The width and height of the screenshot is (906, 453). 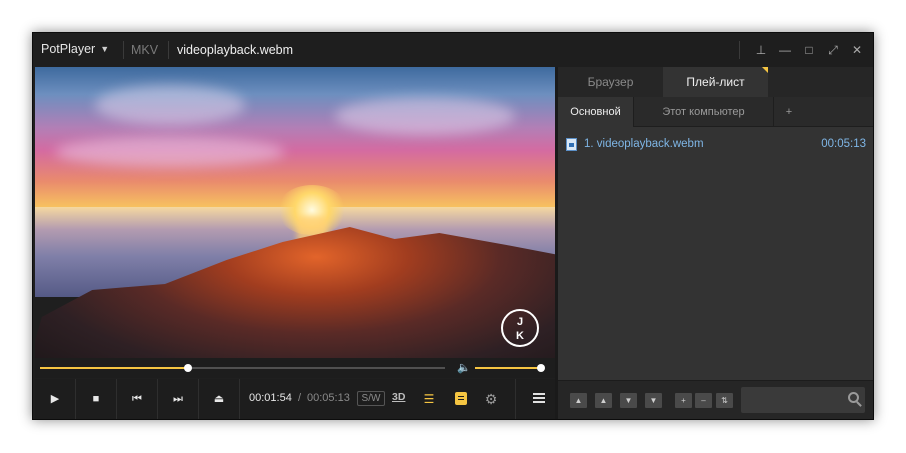 What do you see at coordinates (610, 82) in the screenshot?
I see `tab-browser: Браузер` at bounding box center [610, 82].